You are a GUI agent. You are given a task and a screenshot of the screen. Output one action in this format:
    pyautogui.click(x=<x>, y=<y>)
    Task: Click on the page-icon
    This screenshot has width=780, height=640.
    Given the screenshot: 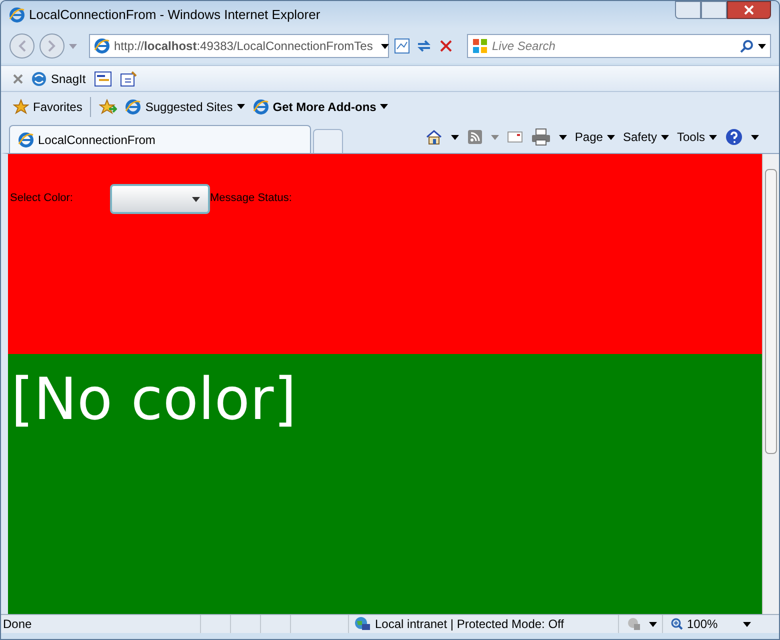 What is the action you would take?
    pyautogui.click(x=102, y=46)
    